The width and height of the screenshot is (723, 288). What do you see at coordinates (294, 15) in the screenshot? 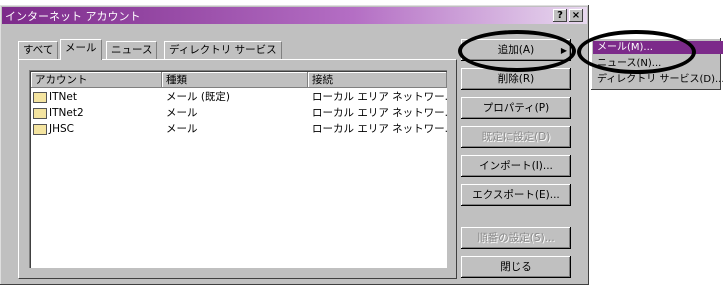
I see `title-bar: インターネット アカウント ? ×` at bounding box center [294, 15].